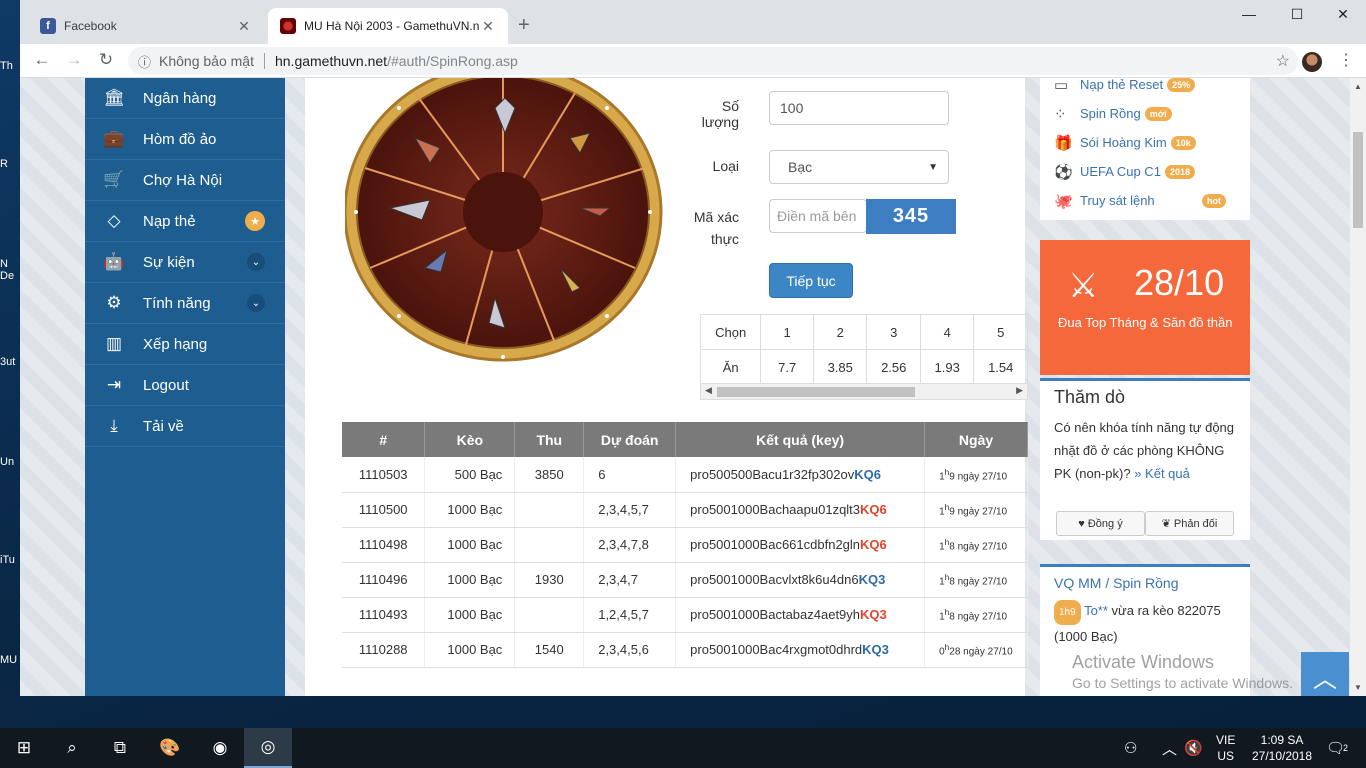 The image size is (1366, 768). What do you see at coordinates (1105, 523) in the screenshot?
I see `agree-label: Đồng ý` at bounding box center [1105, 523].